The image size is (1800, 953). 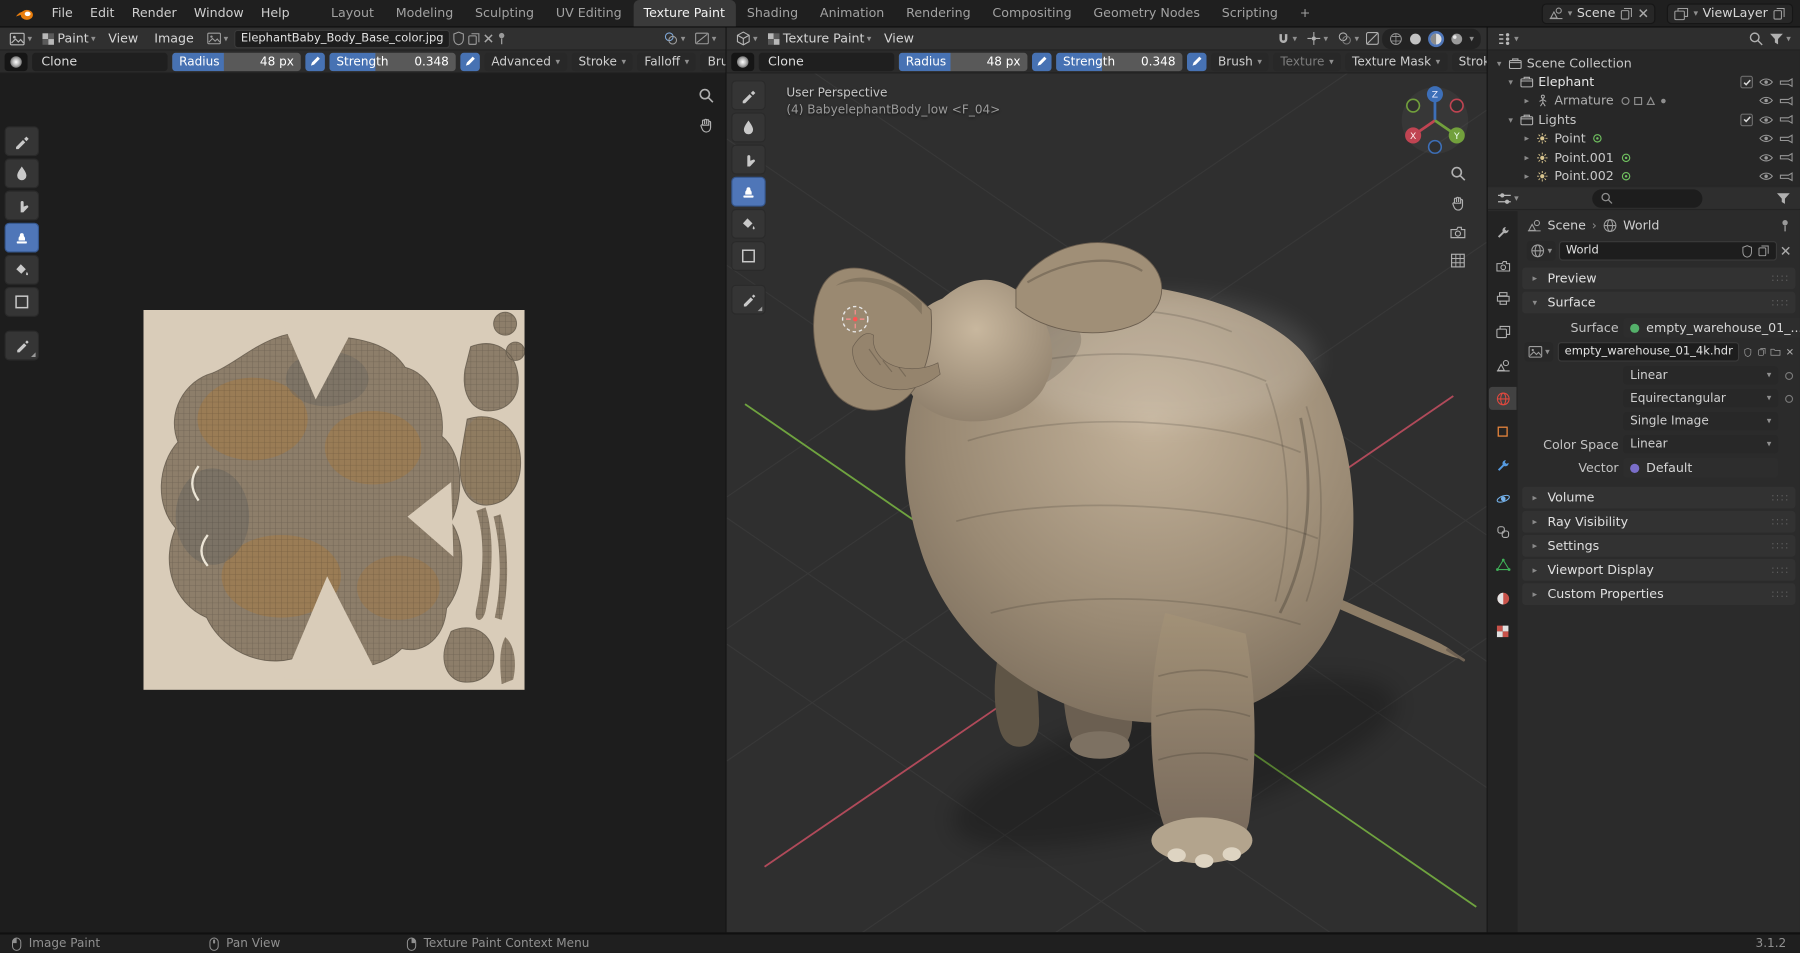 I want to click on shading-solid-icon, so click(x=1416, y=39).